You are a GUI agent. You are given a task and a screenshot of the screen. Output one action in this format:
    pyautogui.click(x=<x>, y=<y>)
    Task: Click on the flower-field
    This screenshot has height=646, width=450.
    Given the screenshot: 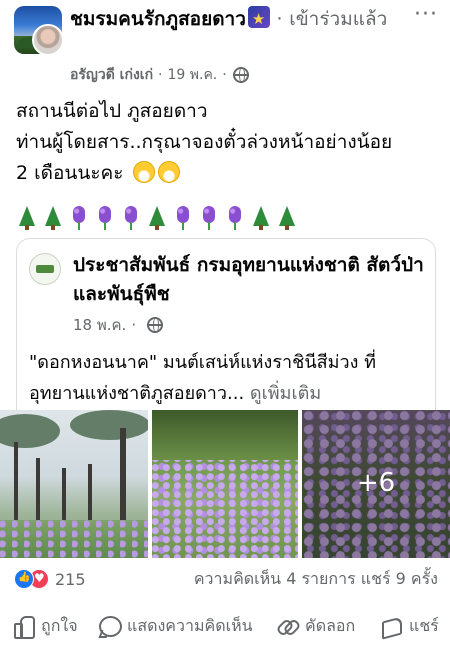 What is the action you would take?
    pyautogui.click(x=74, y=539)
    